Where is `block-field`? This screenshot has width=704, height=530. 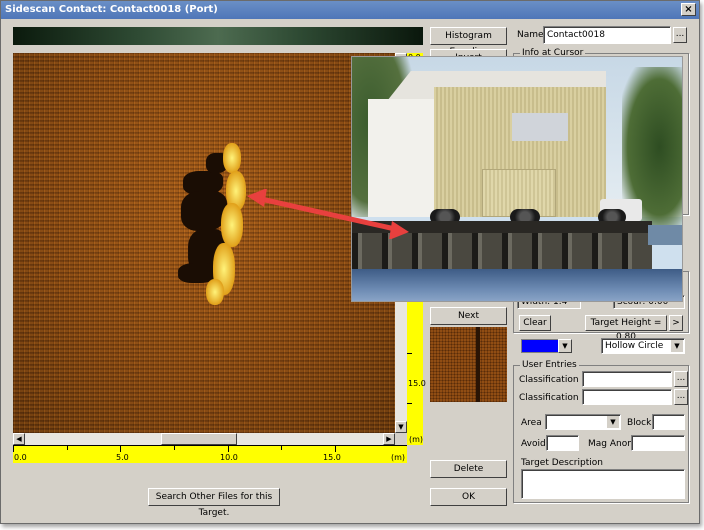
block-field is located at coordinates (668, 422).